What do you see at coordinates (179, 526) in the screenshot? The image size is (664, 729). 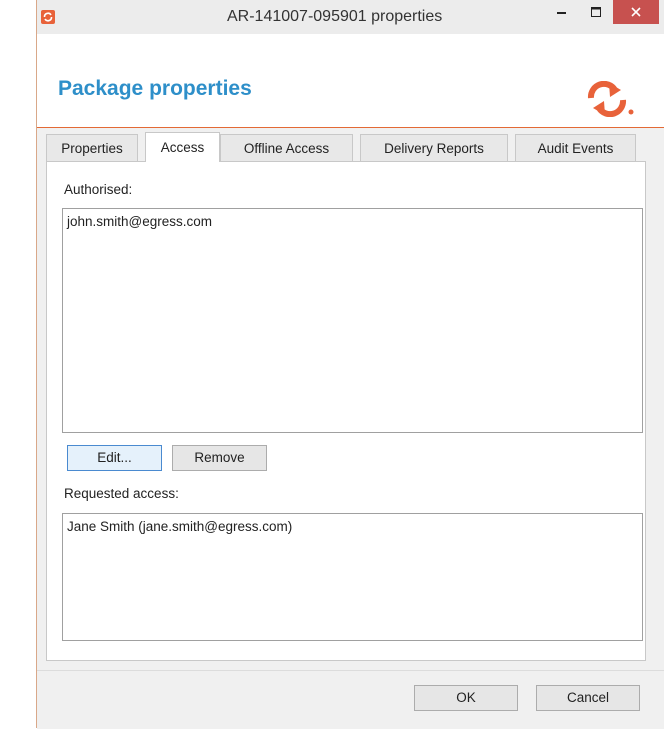 I see `list-item: Jane Smith (jane.smith@egress.com)` at bounding box center [179, 526].